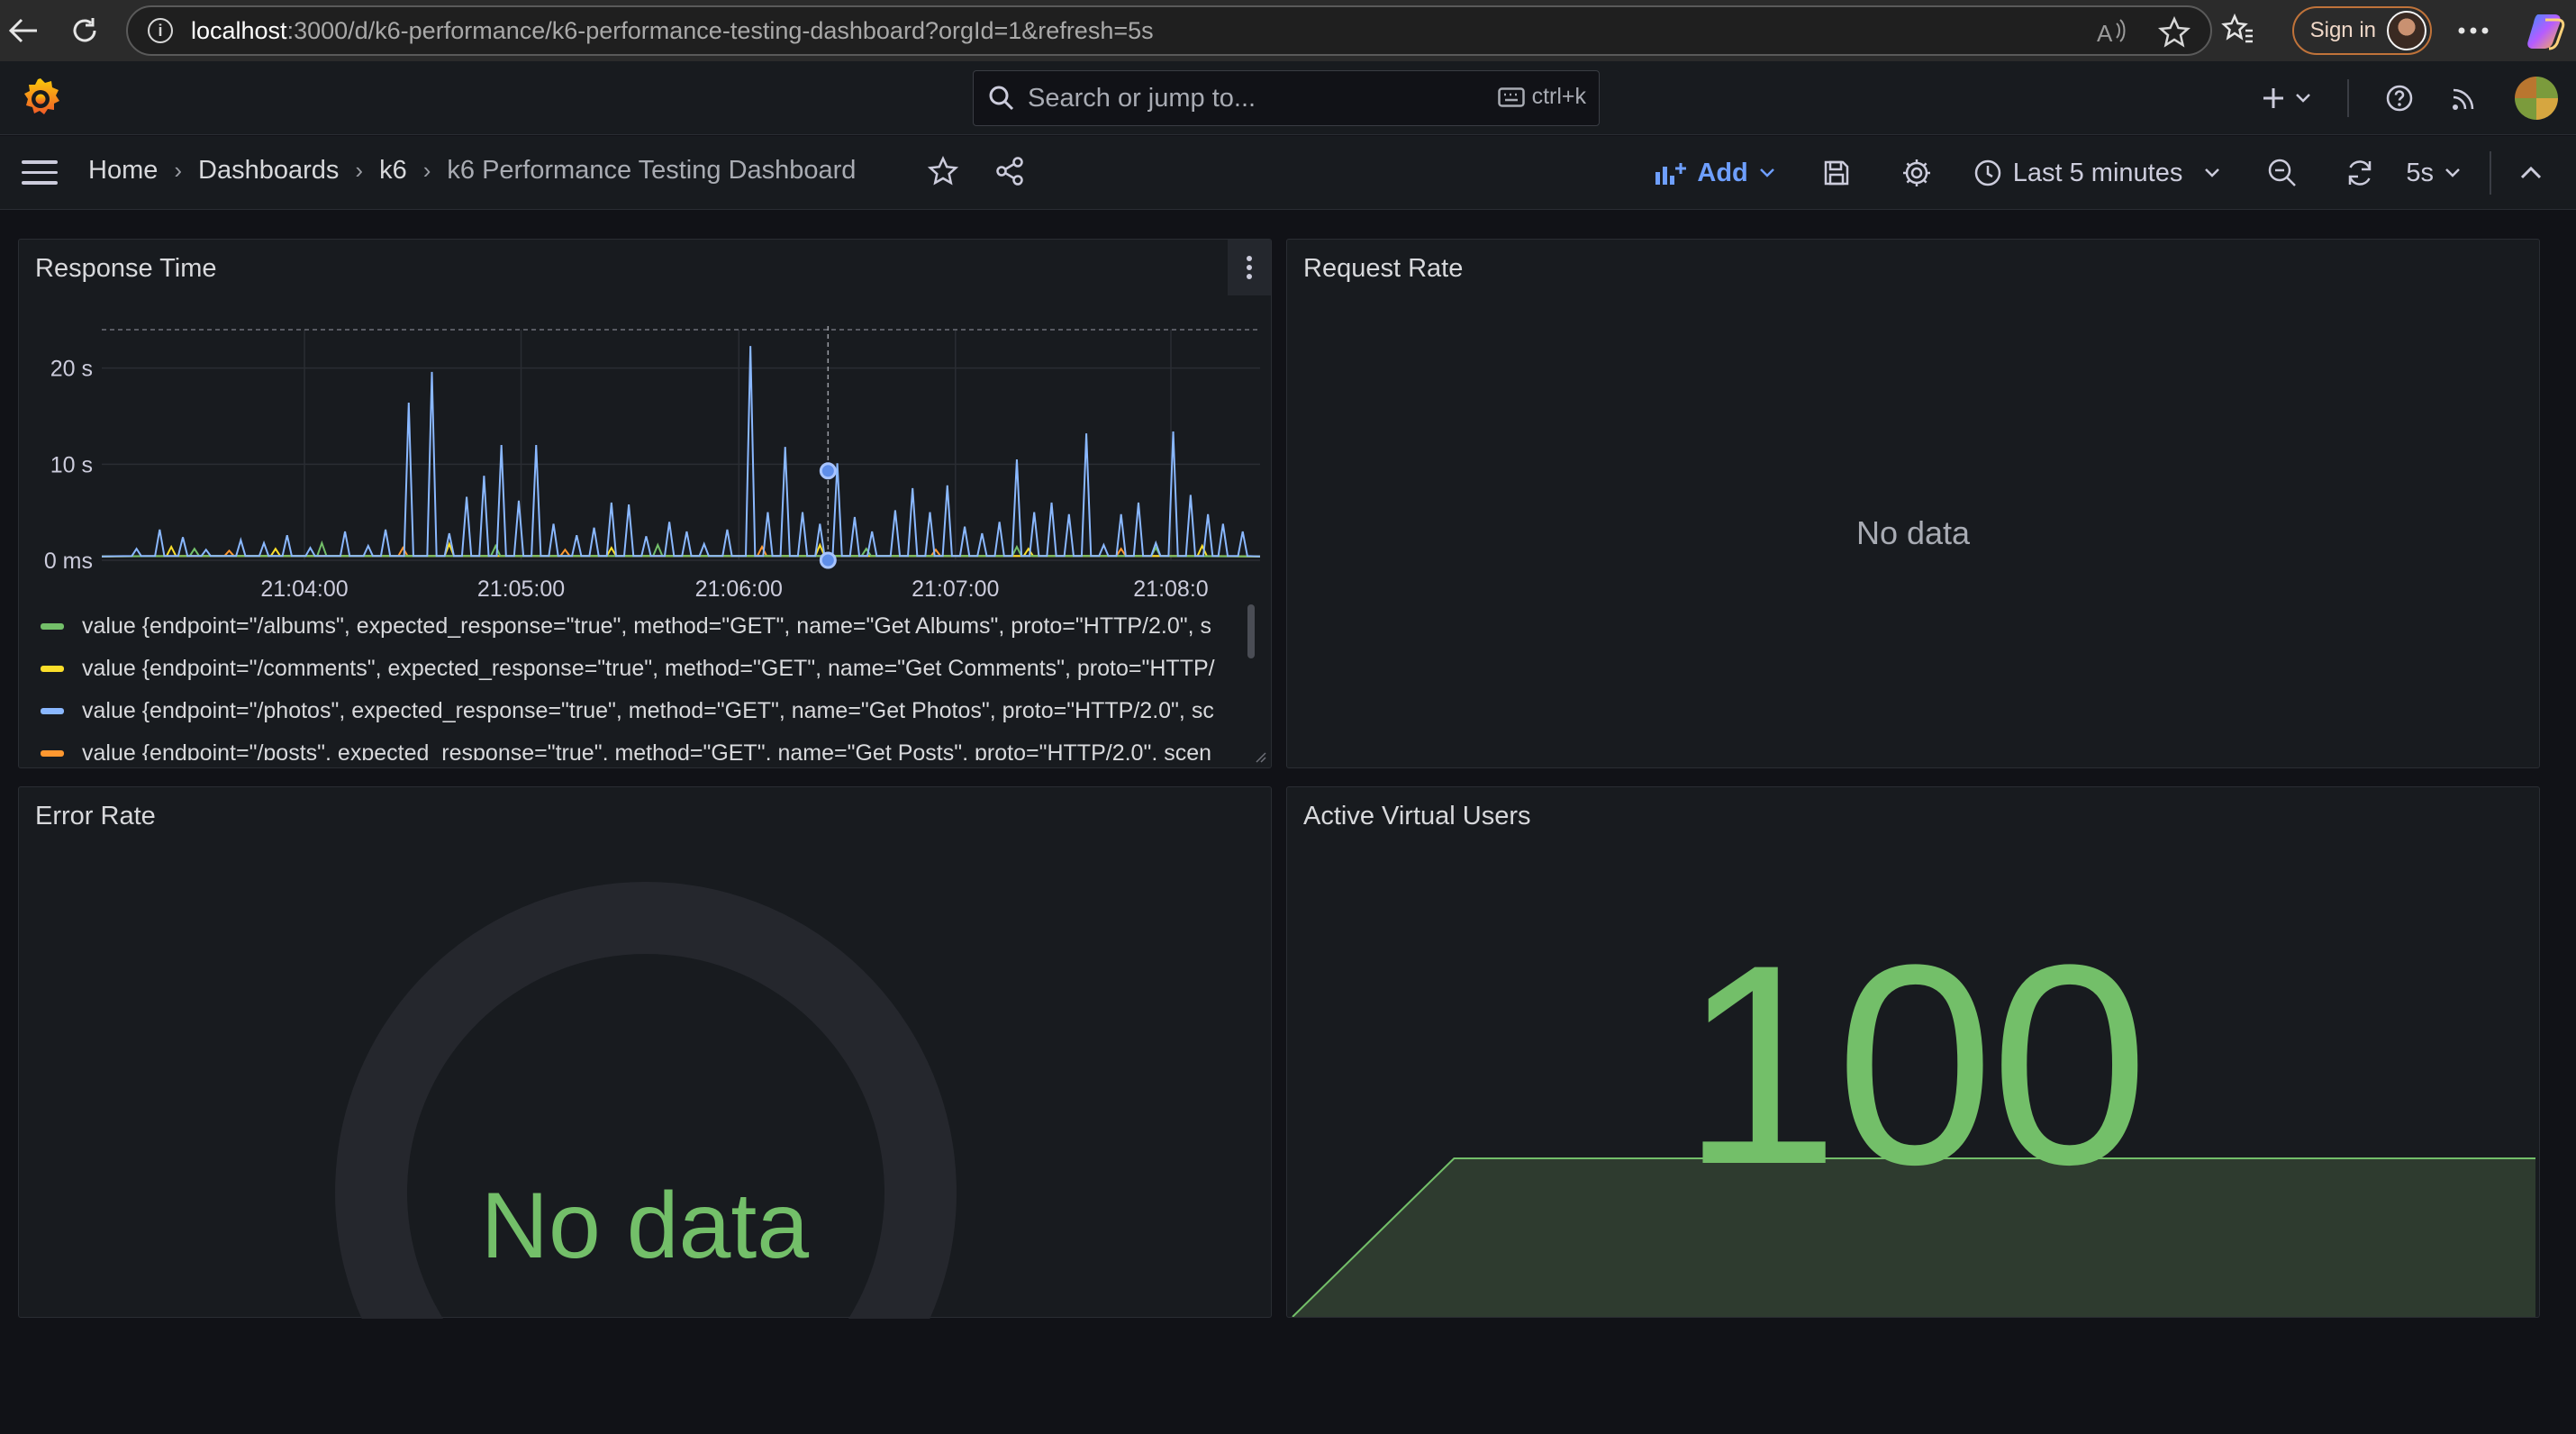 The width and height of the screenshot is (2576, 1434). I want to click on search-icon, so click(1001, 98).